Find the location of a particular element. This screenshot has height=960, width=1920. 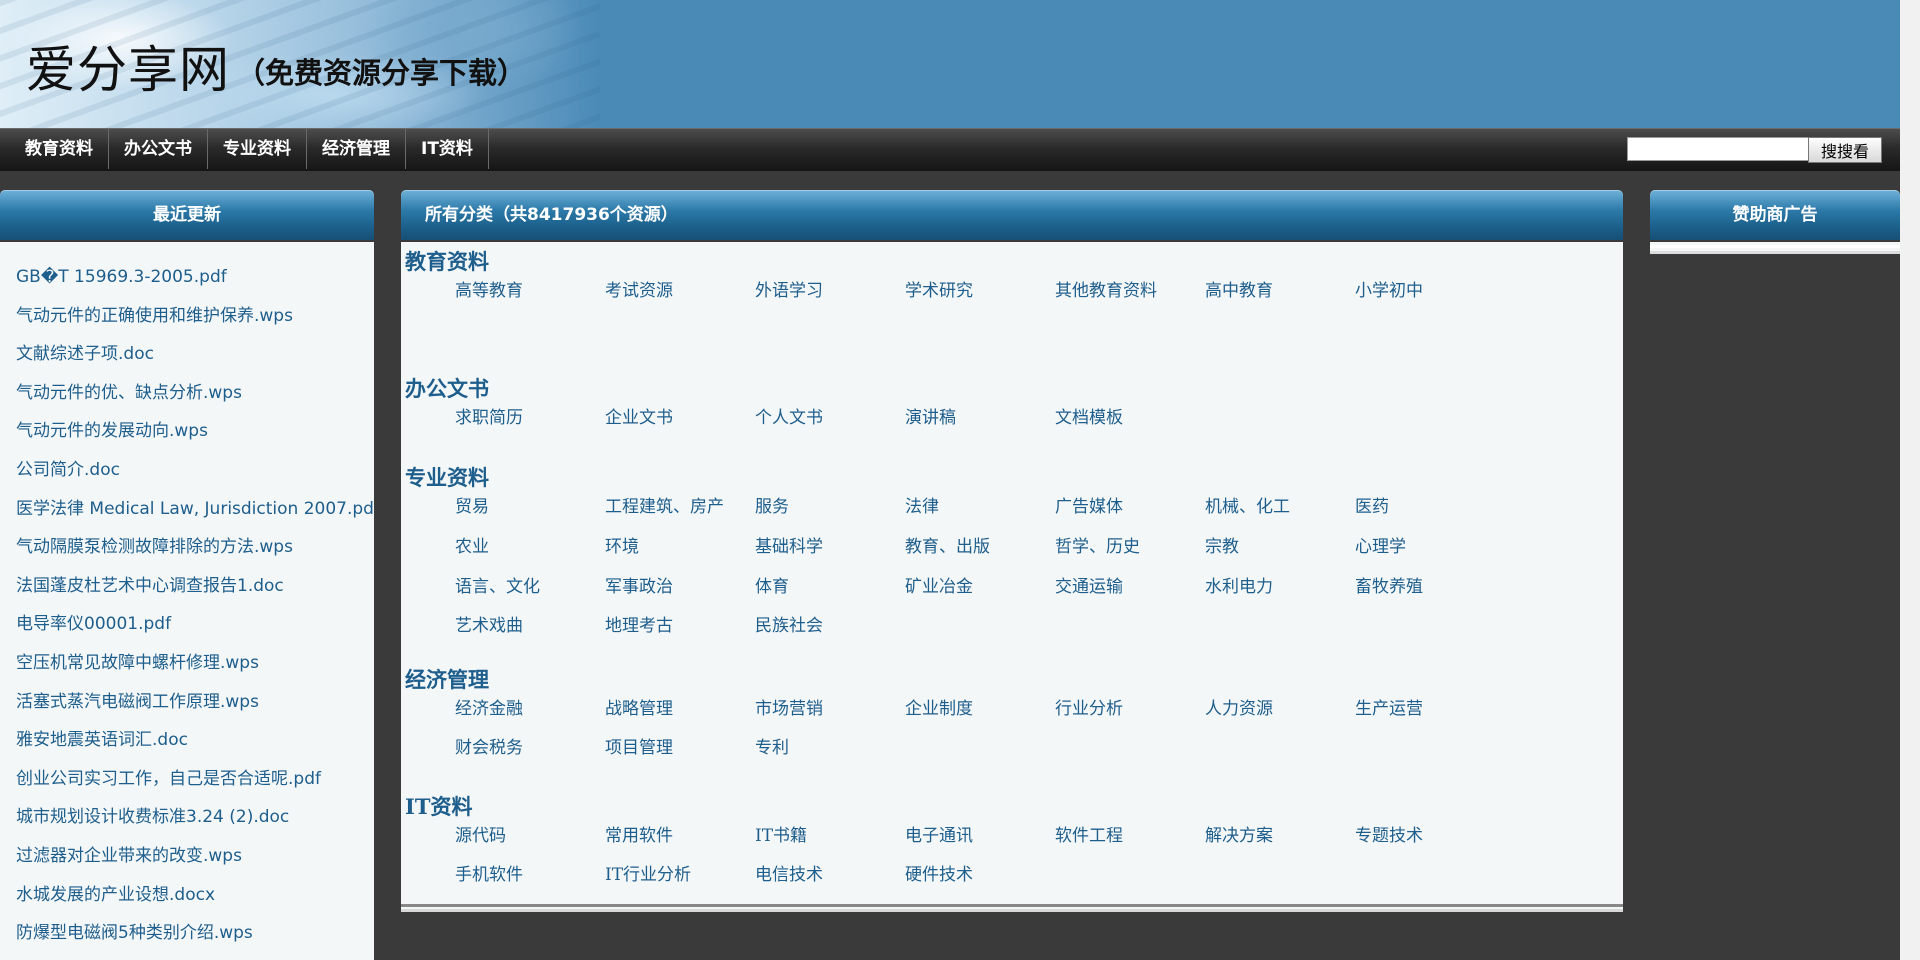

category-link: 专利 is located at coordinates (772, 745).